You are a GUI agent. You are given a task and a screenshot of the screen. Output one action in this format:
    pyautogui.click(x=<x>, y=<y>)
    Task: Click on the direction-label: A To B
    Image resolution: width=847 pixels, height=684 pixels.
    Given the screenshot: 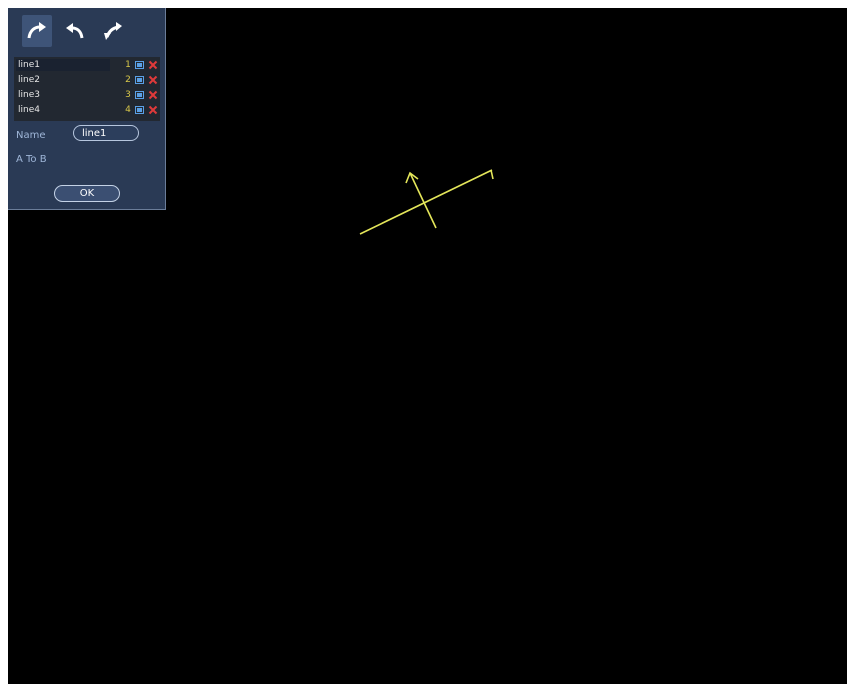 What is the action you would take?
    pyautogui.click(x=31, y=159)
    